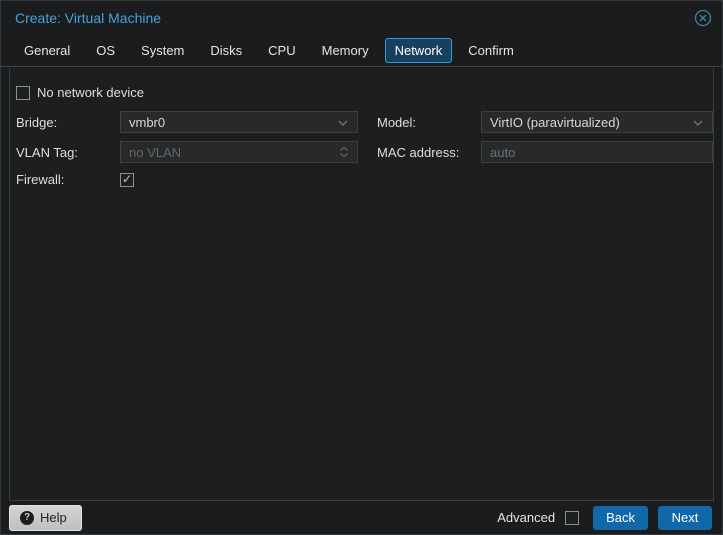  I want to click on tab-system: System, so click(162, 50).